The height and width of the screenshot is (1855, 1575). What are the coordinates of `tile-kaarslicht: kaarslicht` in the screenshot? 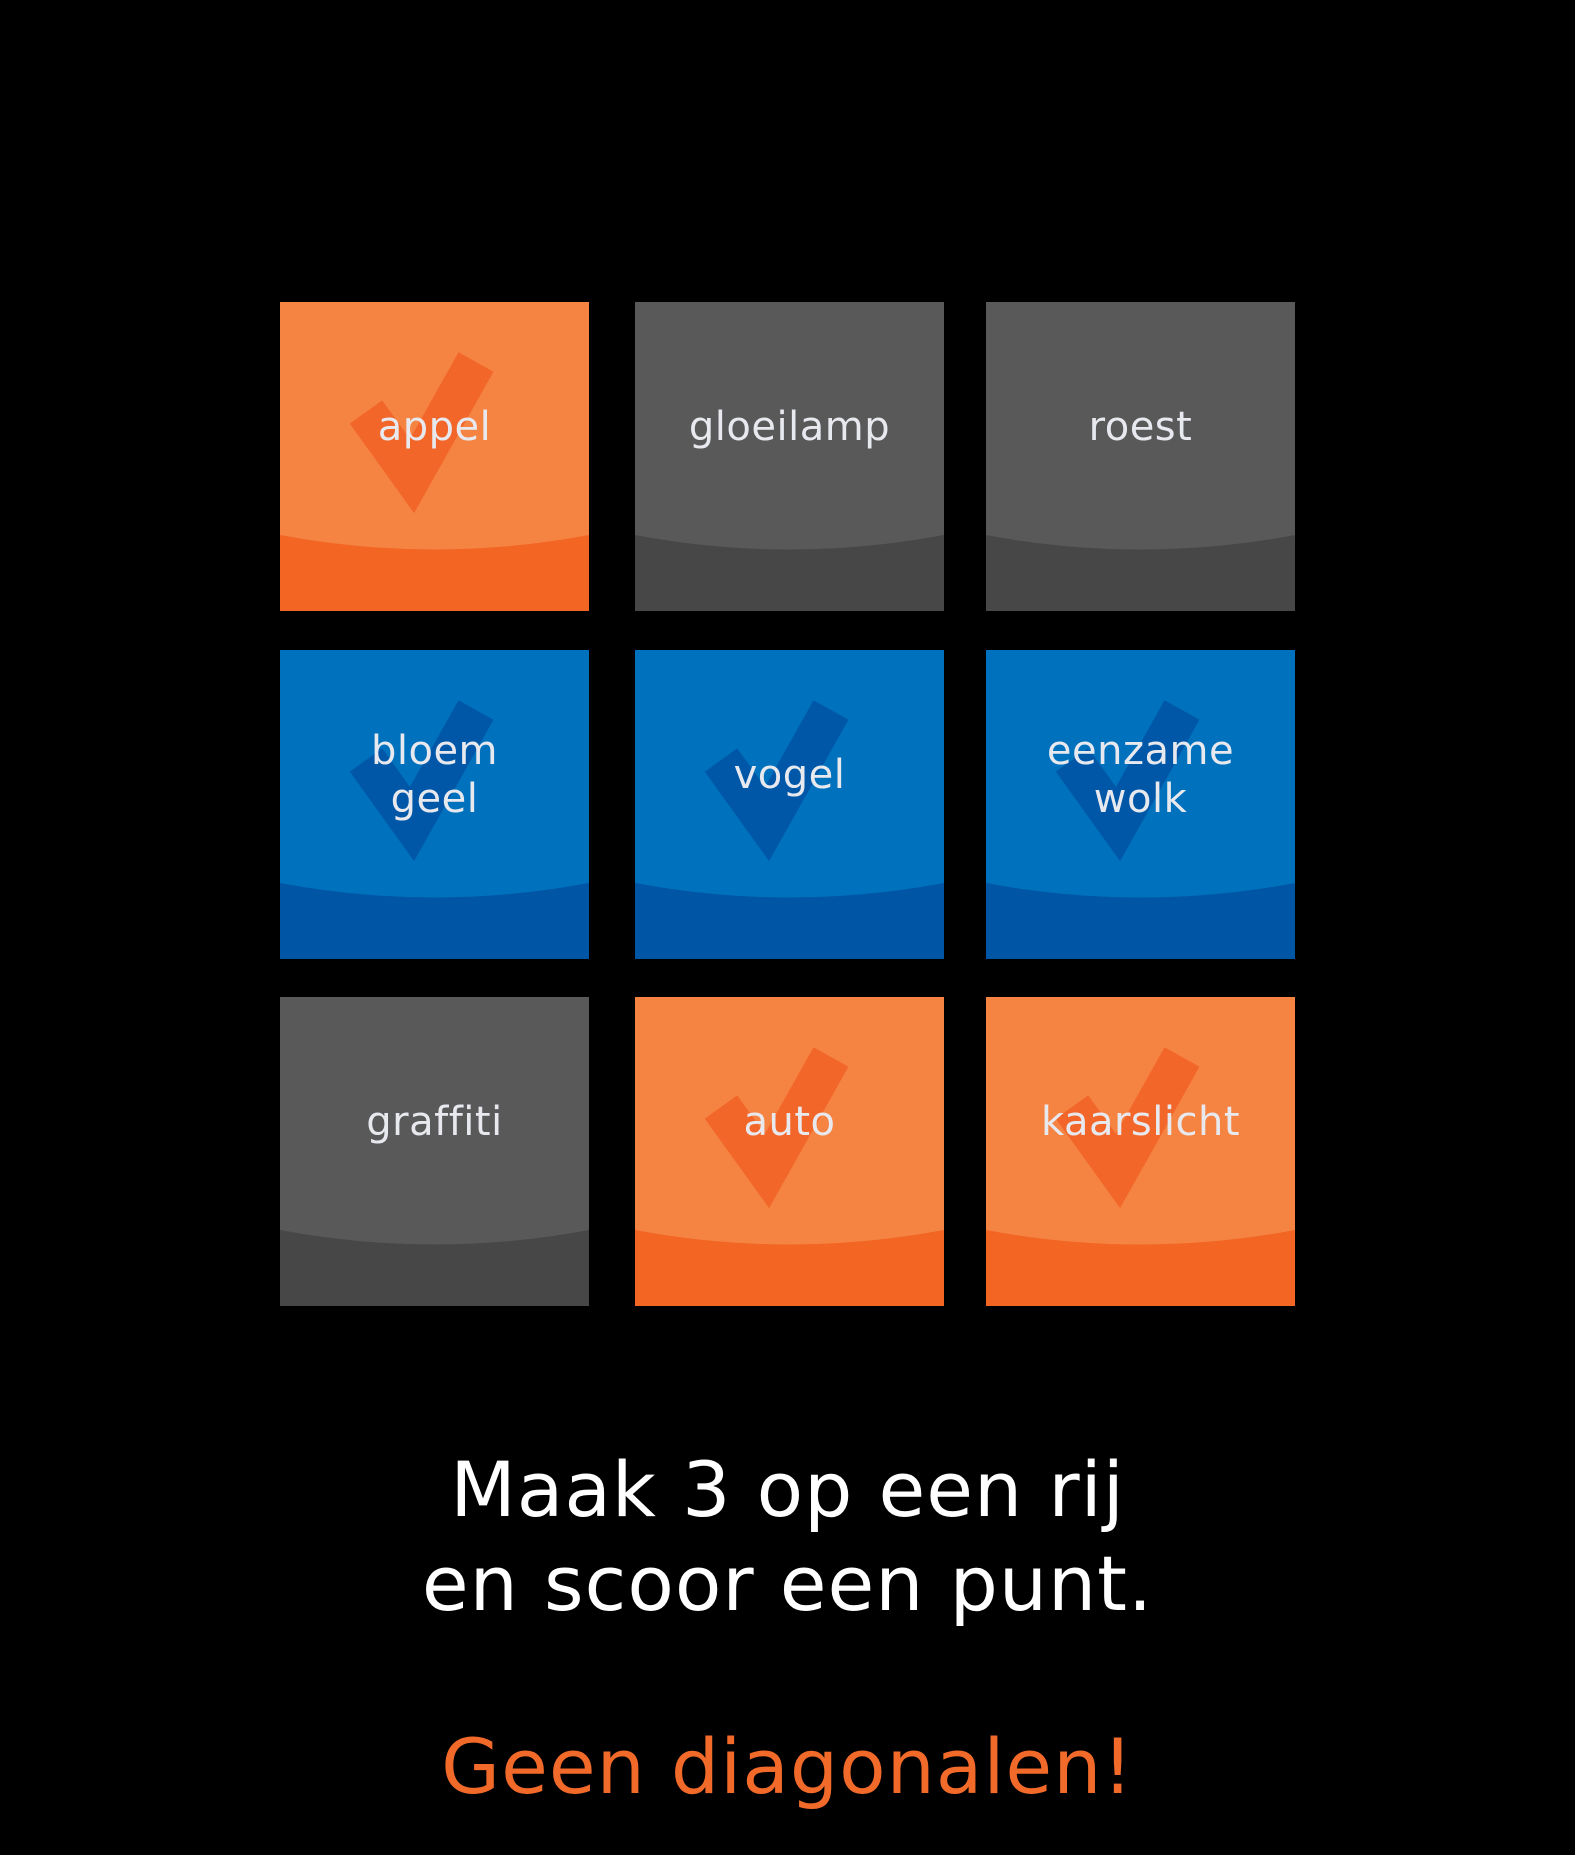 It's located at (1140, 1151).